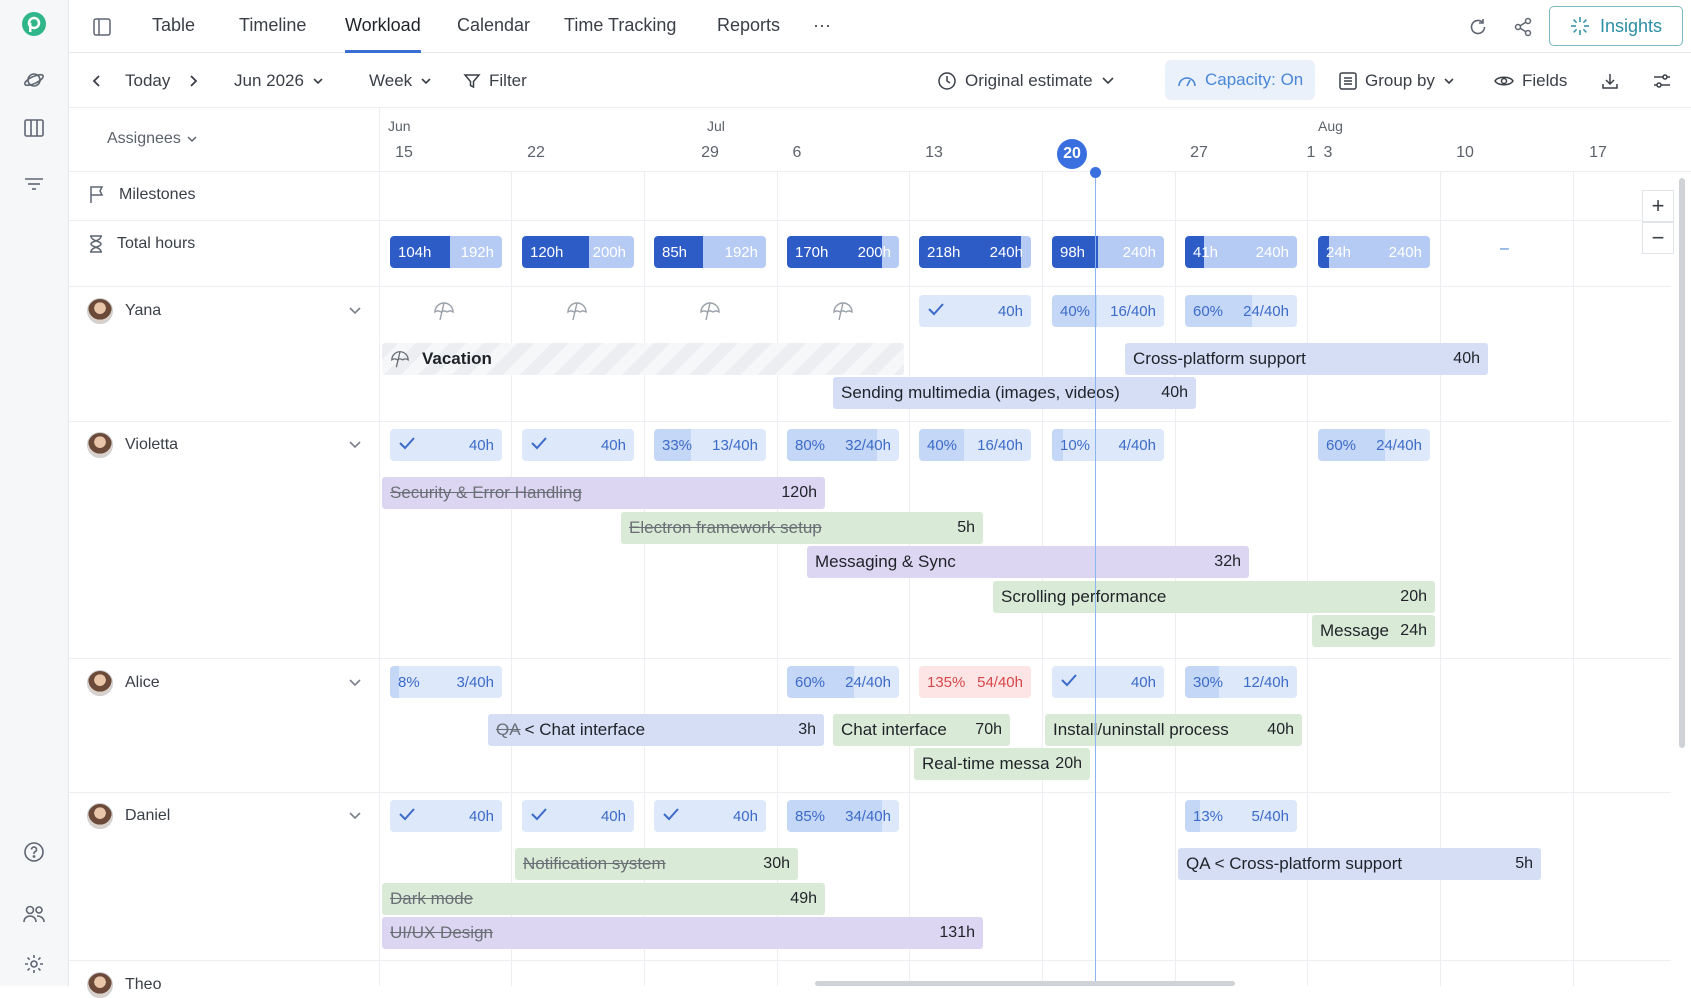 The height and width of the screenshot is (998, 1691). I want to click on capacity-chip: 13%5/40h, so click(1241, 816).